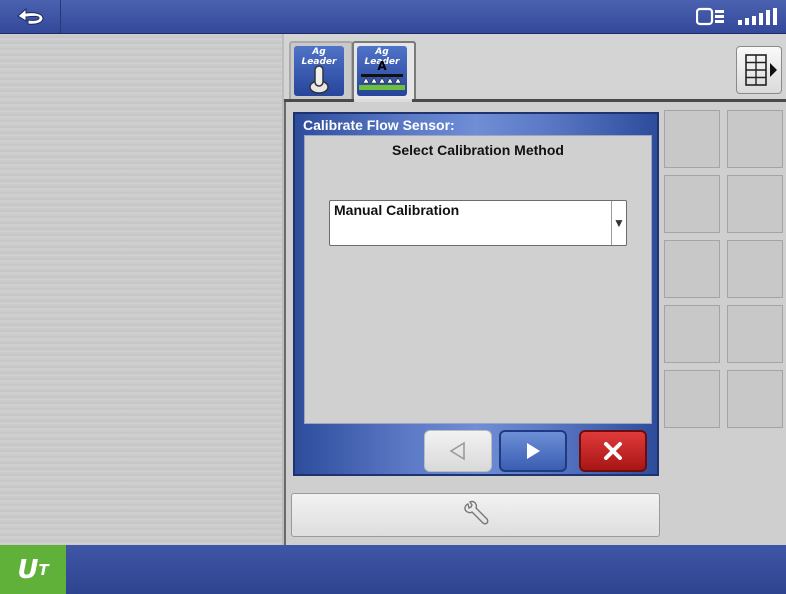 The image size is (786, 594). What do you see at coordinates (379, 125) in the screenshot?
I see `dialog-title: Calibrate Flow Sensor:` at bounding box center [379, 125].